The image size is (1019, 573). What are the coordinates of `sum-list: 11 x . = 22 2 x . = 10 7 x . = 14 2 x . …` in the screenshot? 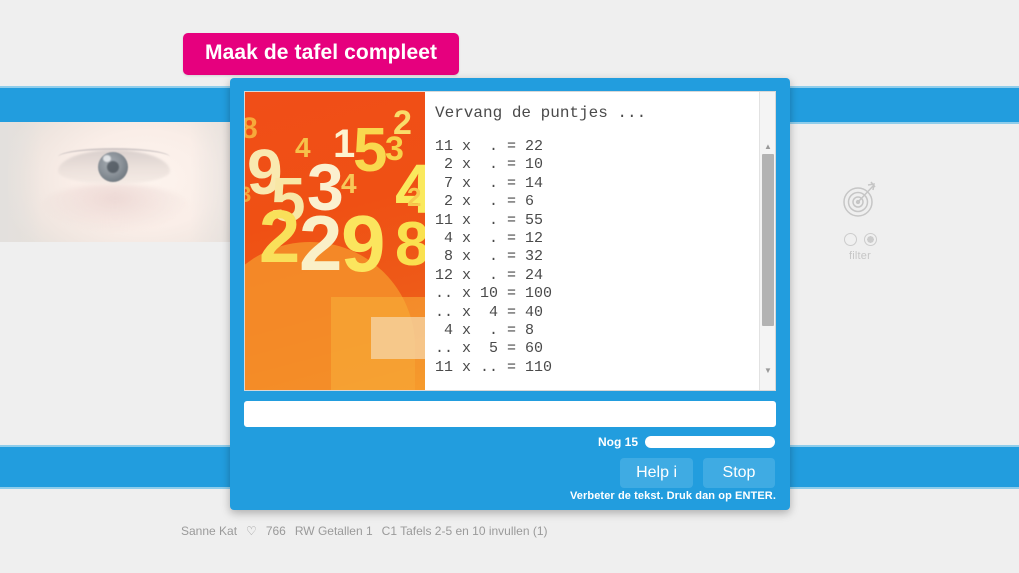 It's located at (605, 257).